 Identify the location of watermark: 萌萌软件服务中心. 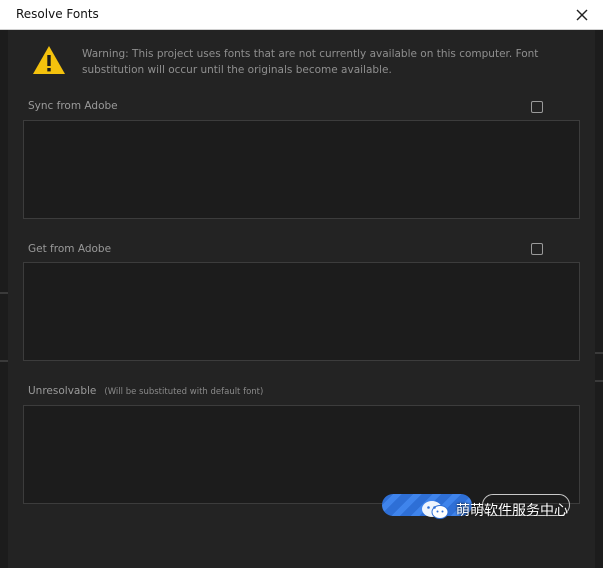
(494, 510).